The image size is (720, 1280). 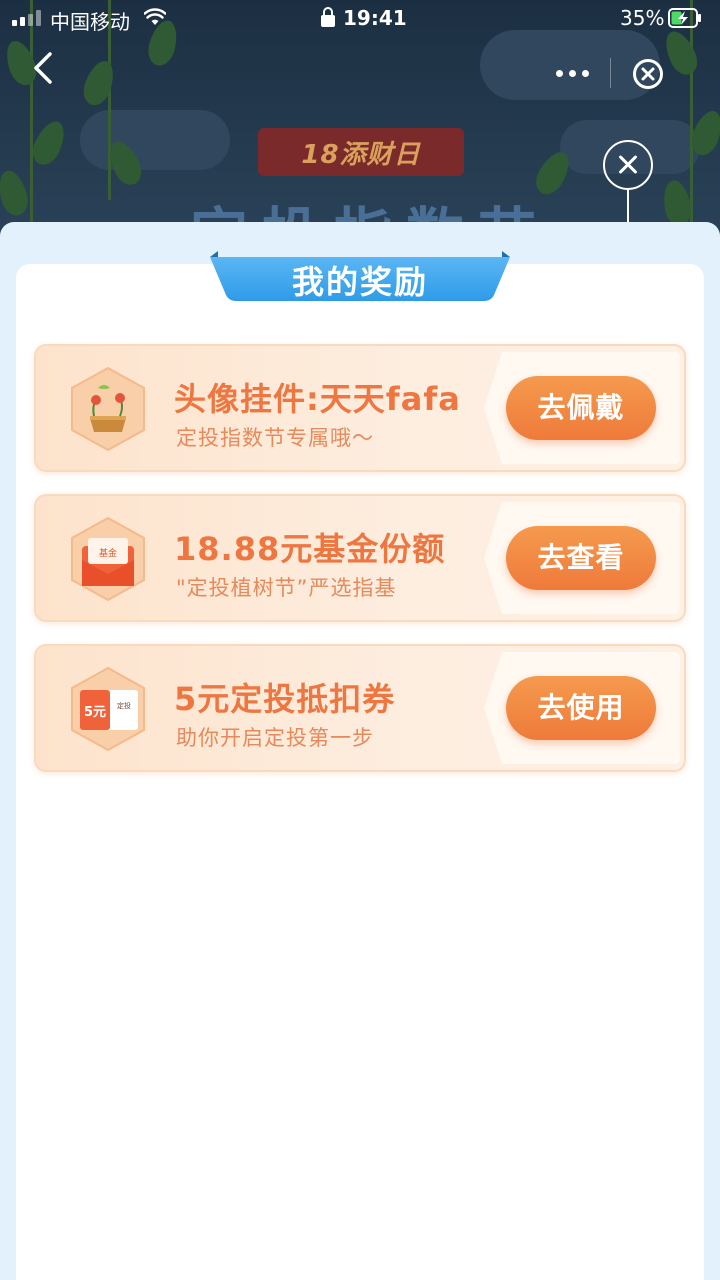 What do you see at coordinates (275, 438) in the screenshot?
I see `reward-subtitle: 定投指数节专属哦～` at bounding box center [275, 438].